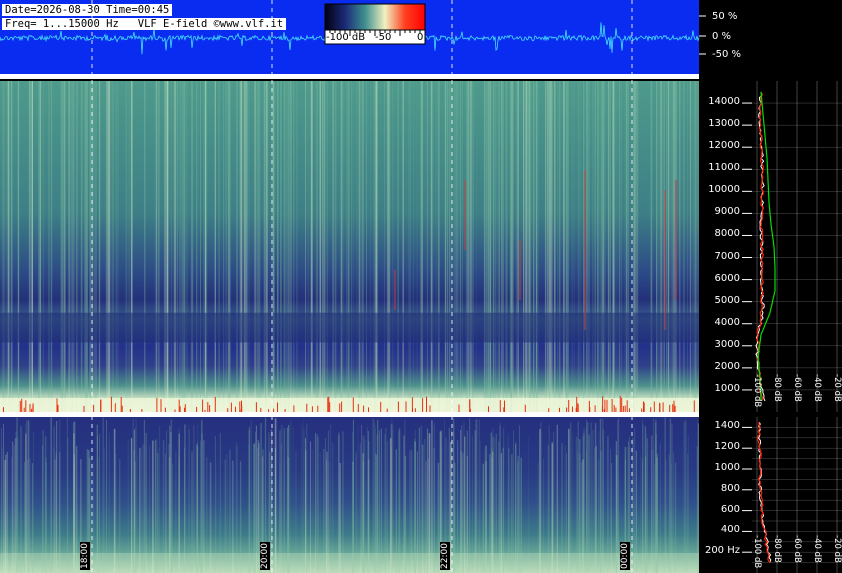 The image size is (842, 573). What do you see at coordinates (349, 563) in the screenshot?
I see `low-bright-band` at bounding box center [349, 563].